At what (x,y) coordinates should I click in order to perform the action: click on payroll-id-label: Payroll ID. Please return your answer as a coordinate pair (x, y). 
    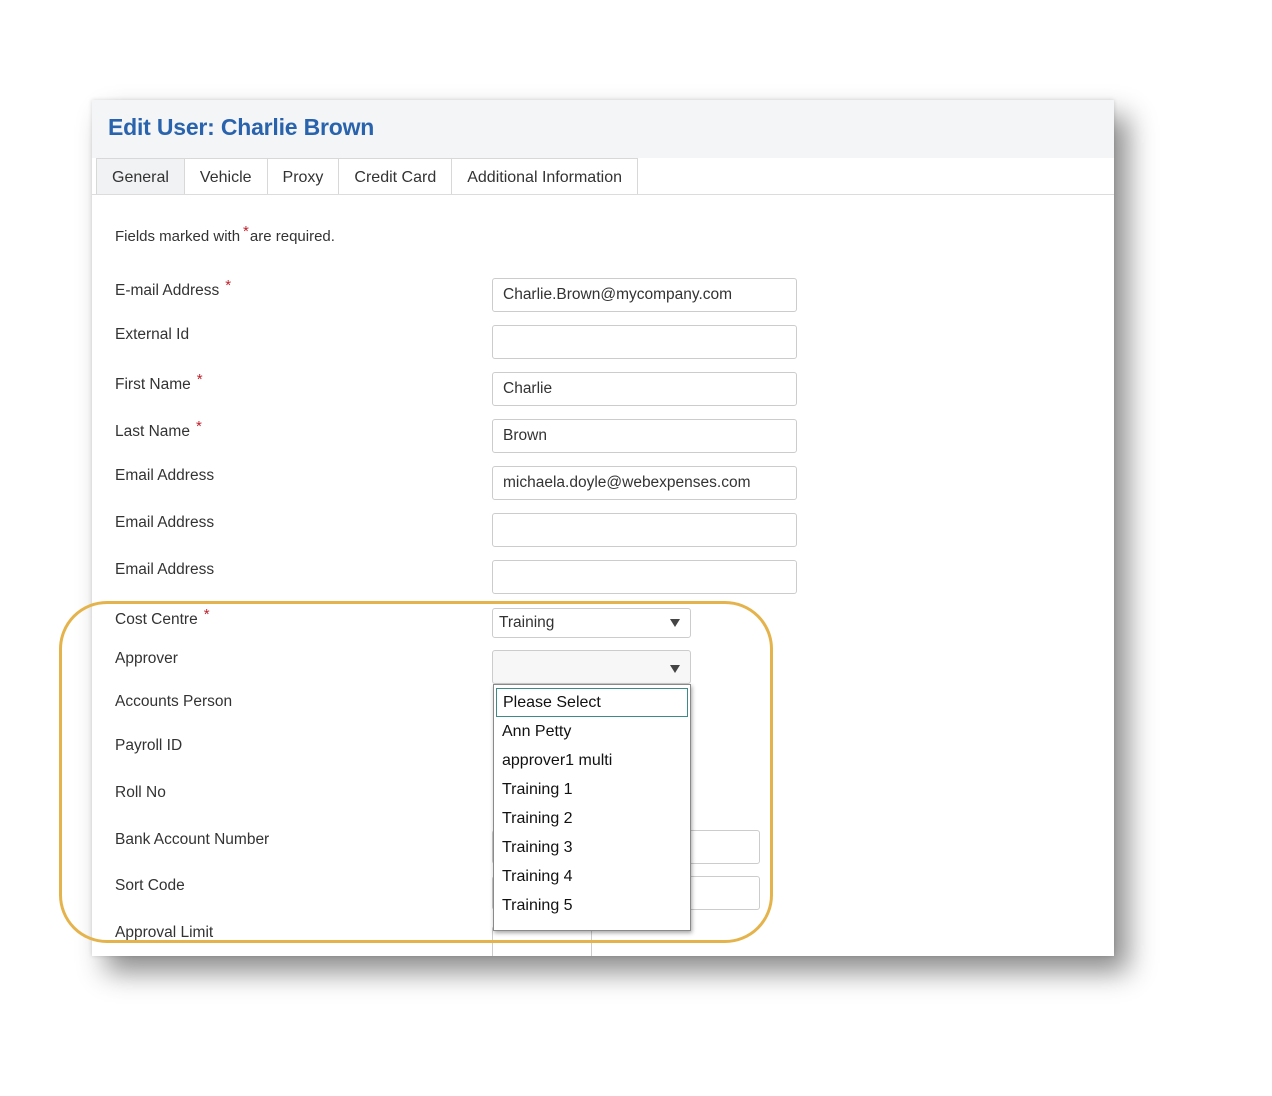
    Looking at the image, I should click on (149, 745).